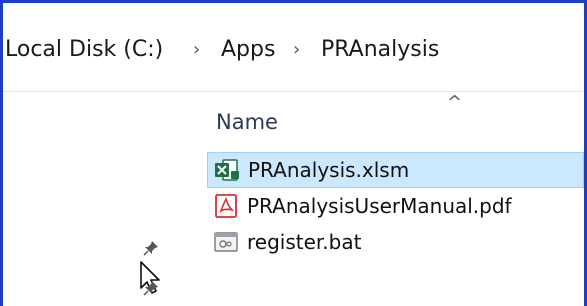 This screenshot has width=587, height=306. What do you see at coordinates (227, 170) in the screenshot?
I see `excel-file-icon` at bounding box center [227, 170].